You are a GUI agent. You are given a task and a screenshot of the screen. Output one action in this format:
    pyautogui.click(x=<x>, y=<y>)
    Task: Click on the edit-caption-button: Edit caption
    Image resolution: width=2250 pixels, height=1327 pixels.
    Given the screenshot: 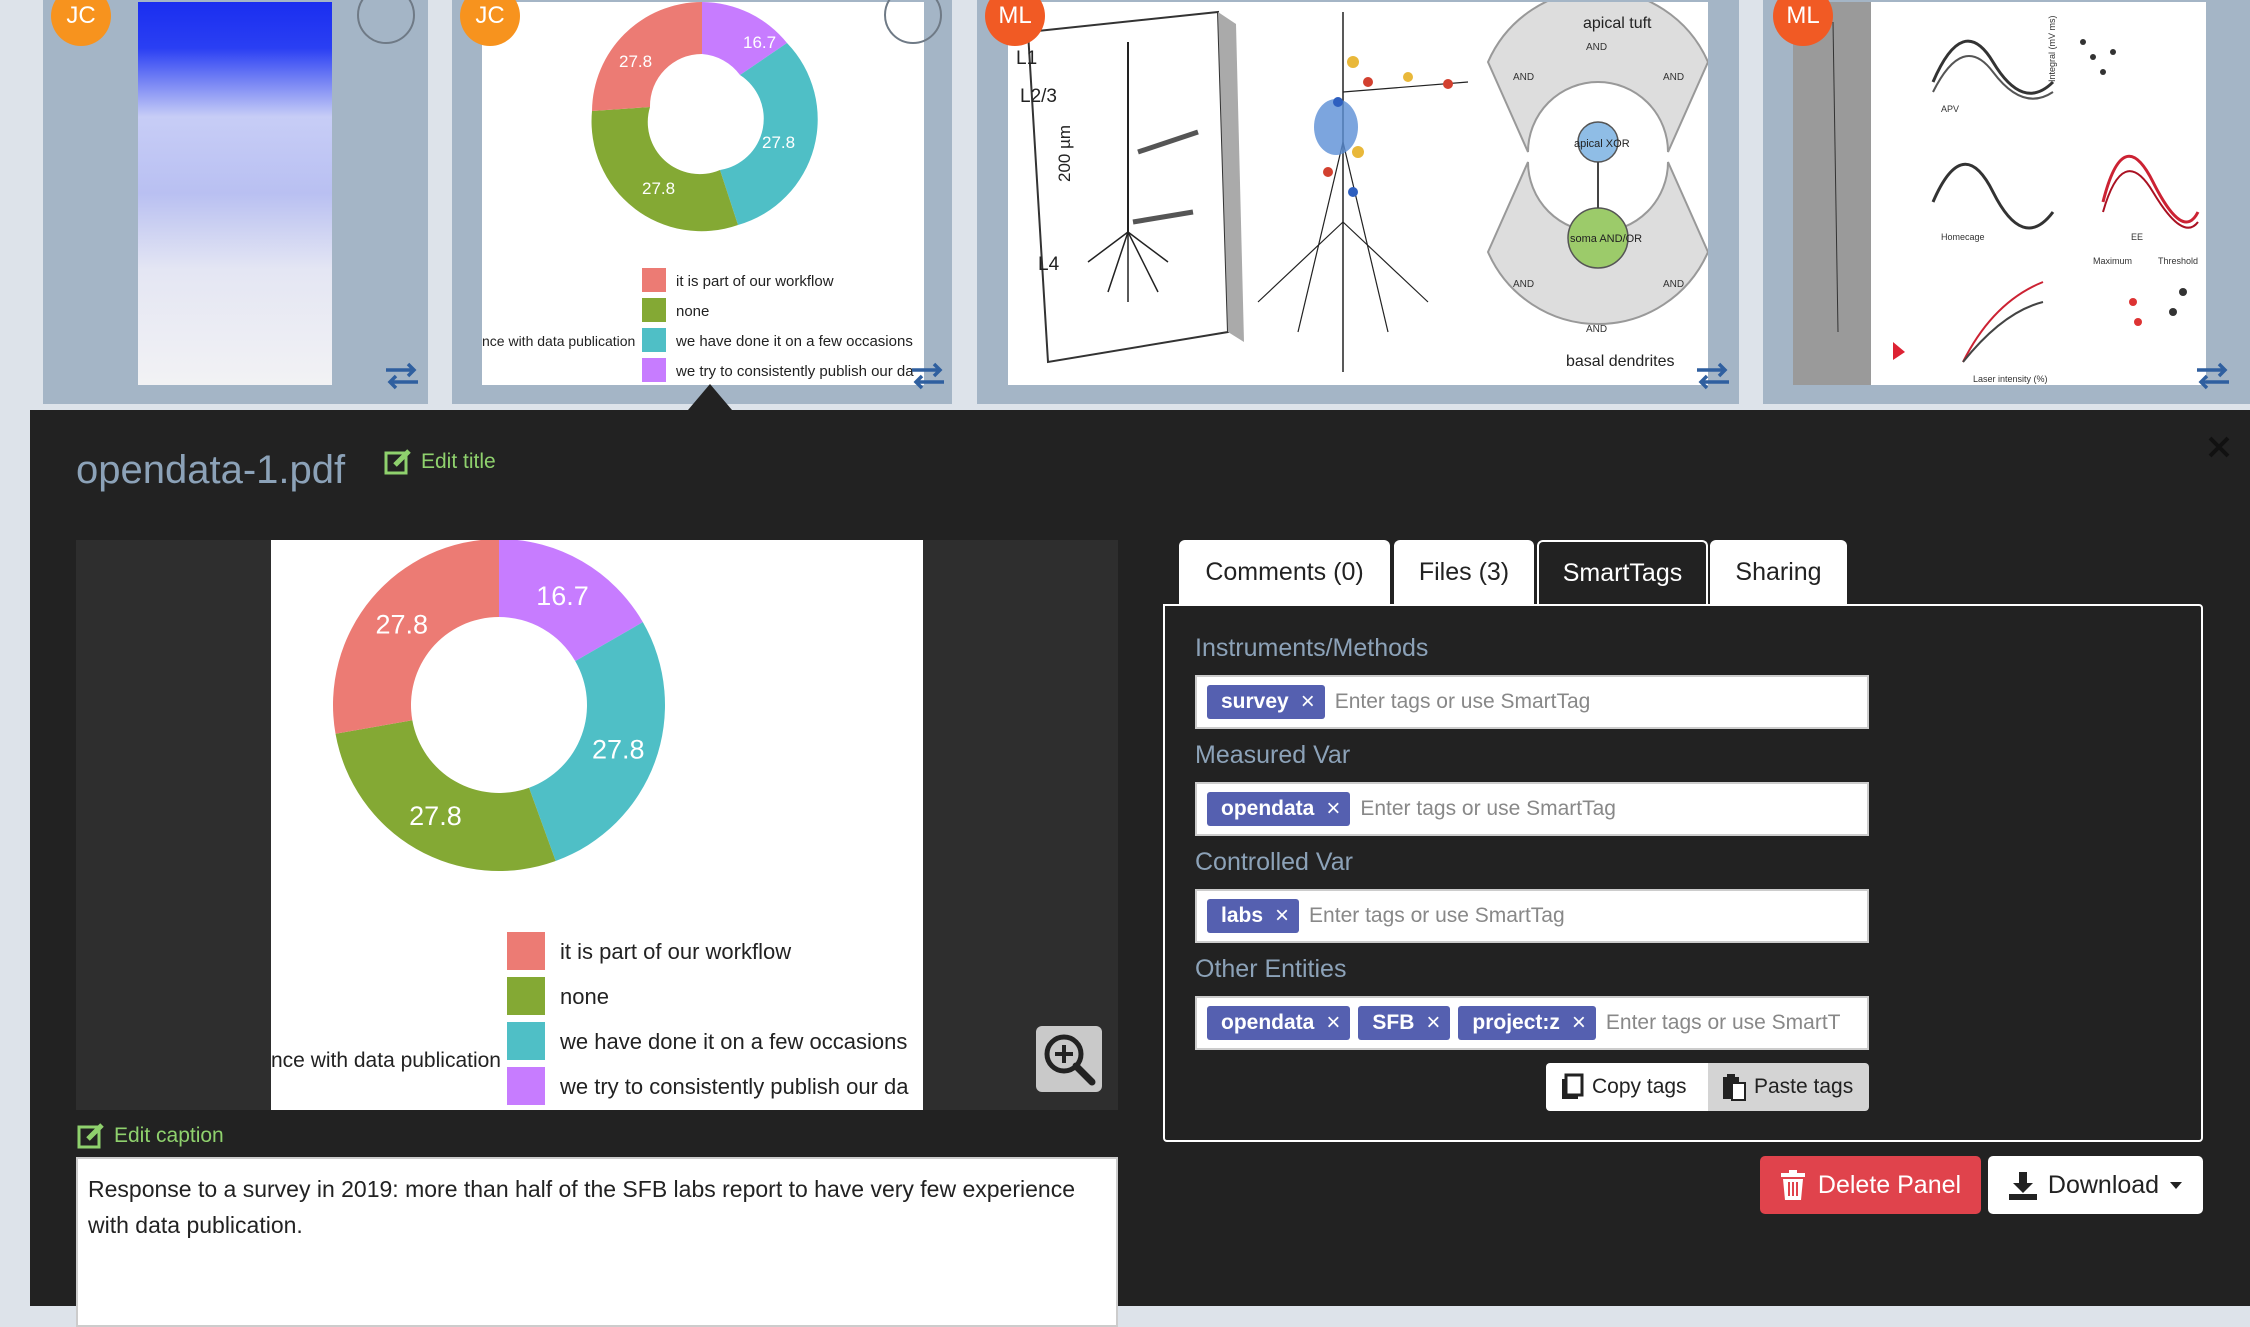 What is the action you would take?
    pyautogui.click(x=150, y=1136)
    